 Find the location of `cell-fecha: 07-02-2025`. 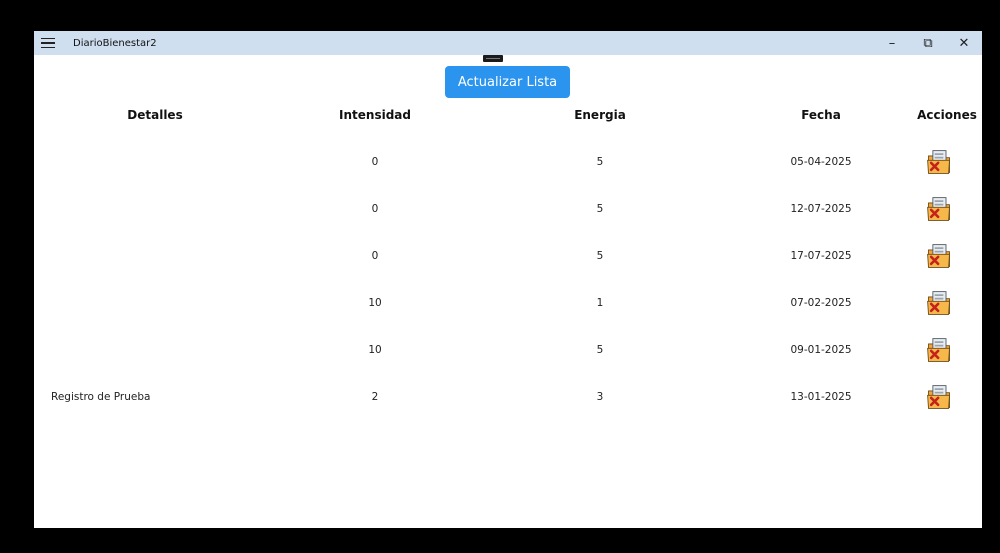

cell-fecha: 07-02-2025 is located at coordinates (821, 302).